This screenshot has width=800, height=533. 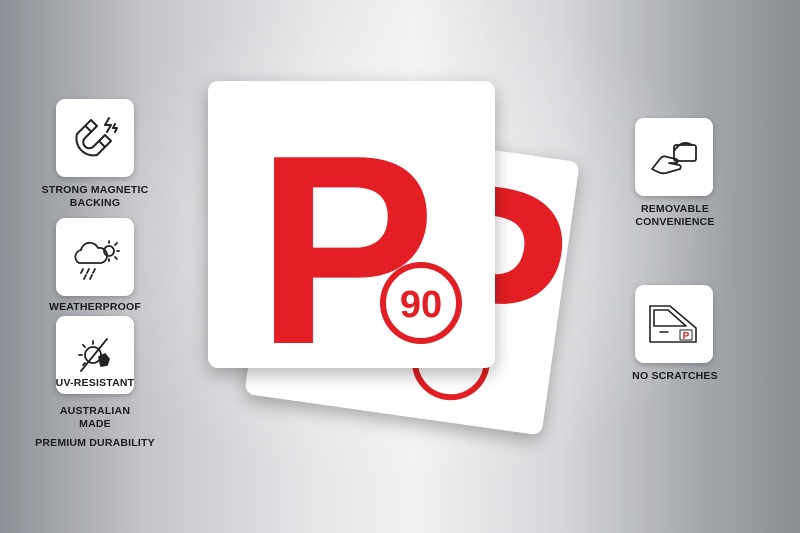 I want to click on magnet-icon, so click(x=96, y=137).